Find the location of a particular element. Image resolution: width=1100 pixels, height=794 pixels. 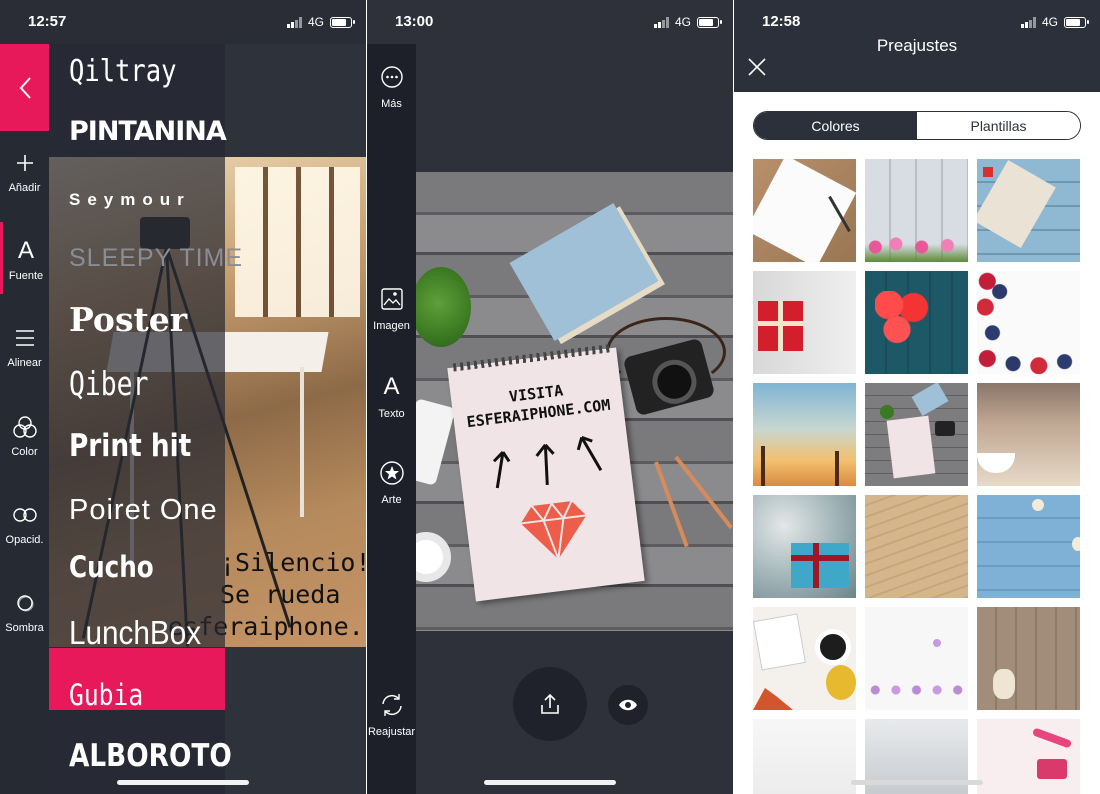

presets-header: 12:58 4G Preajustes is located at coordinates (917, 46).